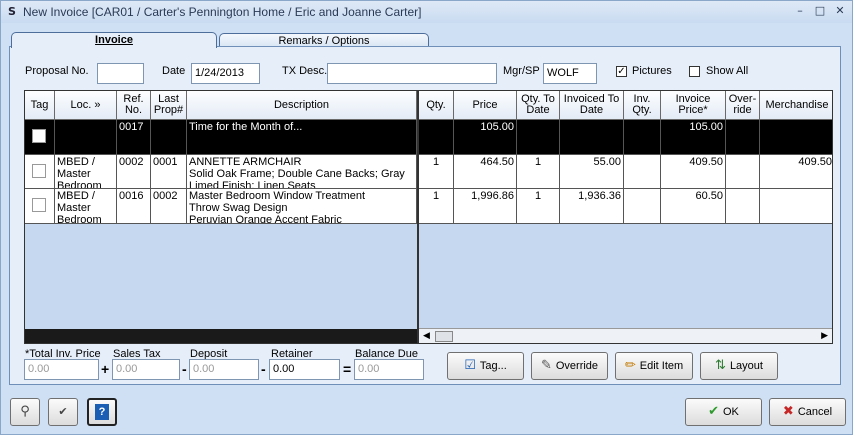 This screenshot has height=435, width=853. Describe the element at coordinates (485, 137) in the screenshot. I see `row0-price: 105.00` at that location.